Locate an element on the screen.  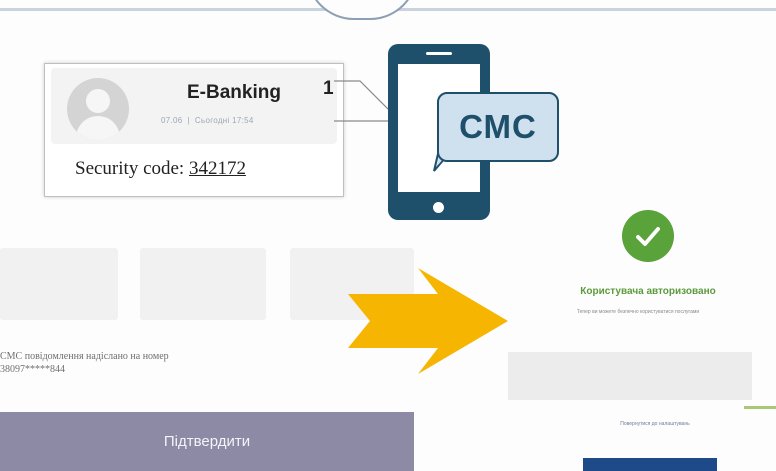
arrow-right-icon is located at coordinates (428, 321).